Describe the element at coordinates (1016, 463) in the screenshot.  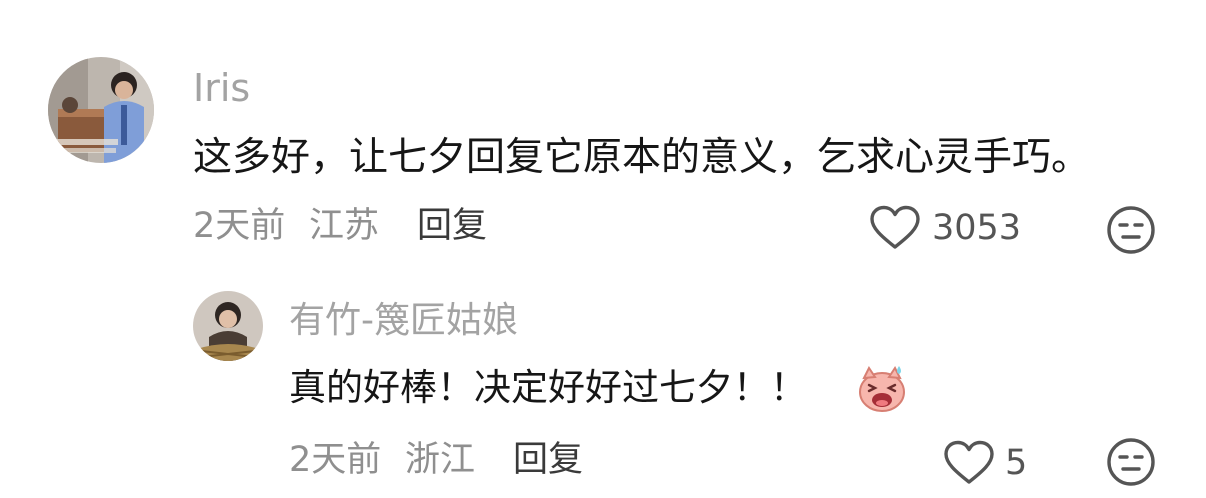
I see `reply-like-count: 5` at that location.